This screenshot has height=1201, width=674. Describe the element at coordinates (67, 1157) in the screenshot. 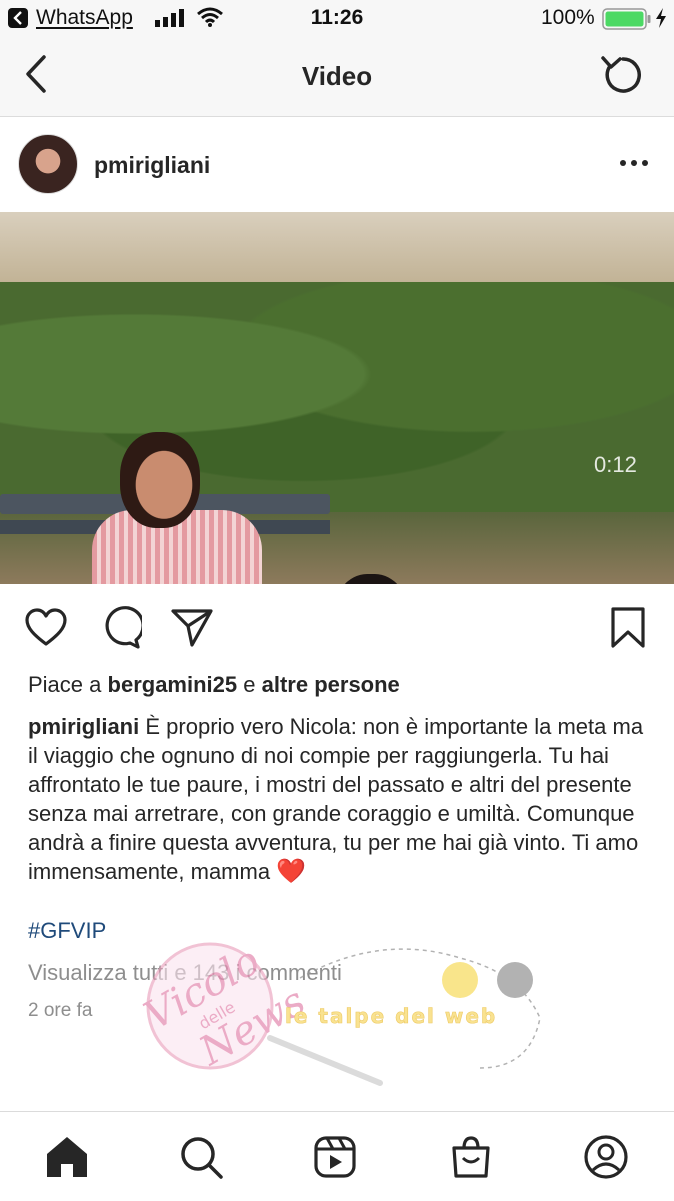

I see `home-icon` at that location.